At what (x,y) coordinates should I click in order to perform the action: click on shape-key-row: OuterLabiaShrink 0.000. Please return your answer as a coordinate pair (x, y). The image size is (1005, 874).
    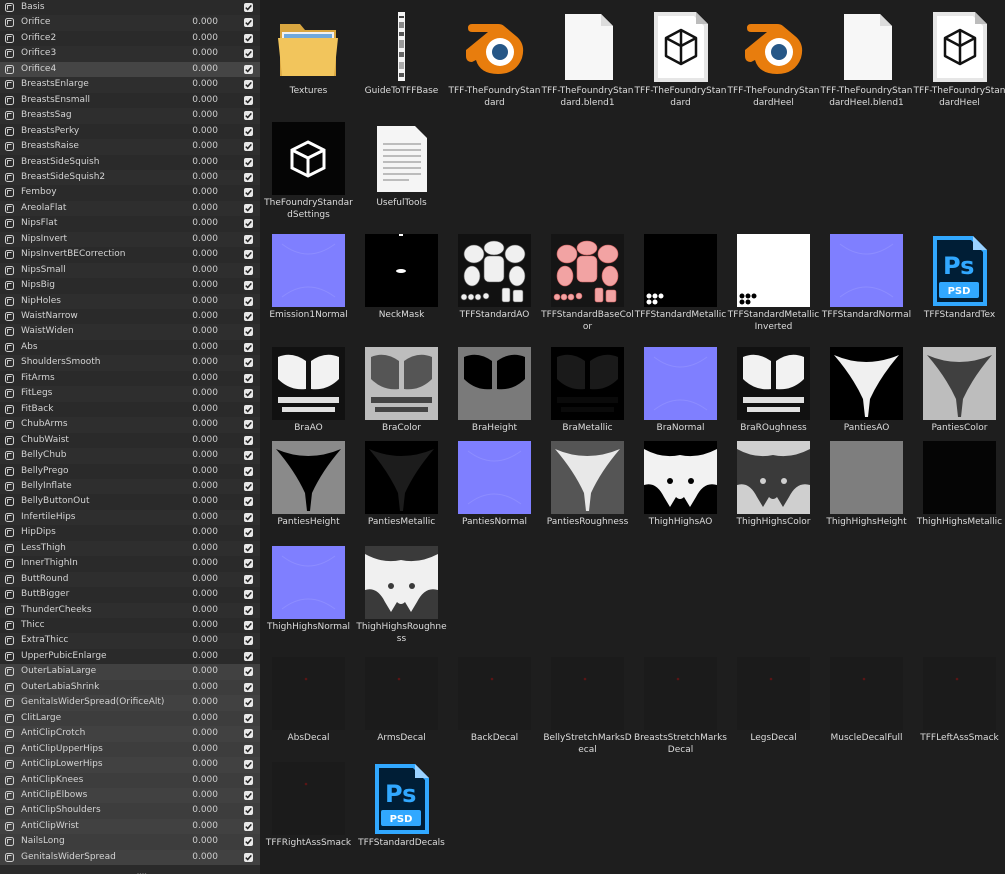
    Looking at the image, I should click on (130, 687).